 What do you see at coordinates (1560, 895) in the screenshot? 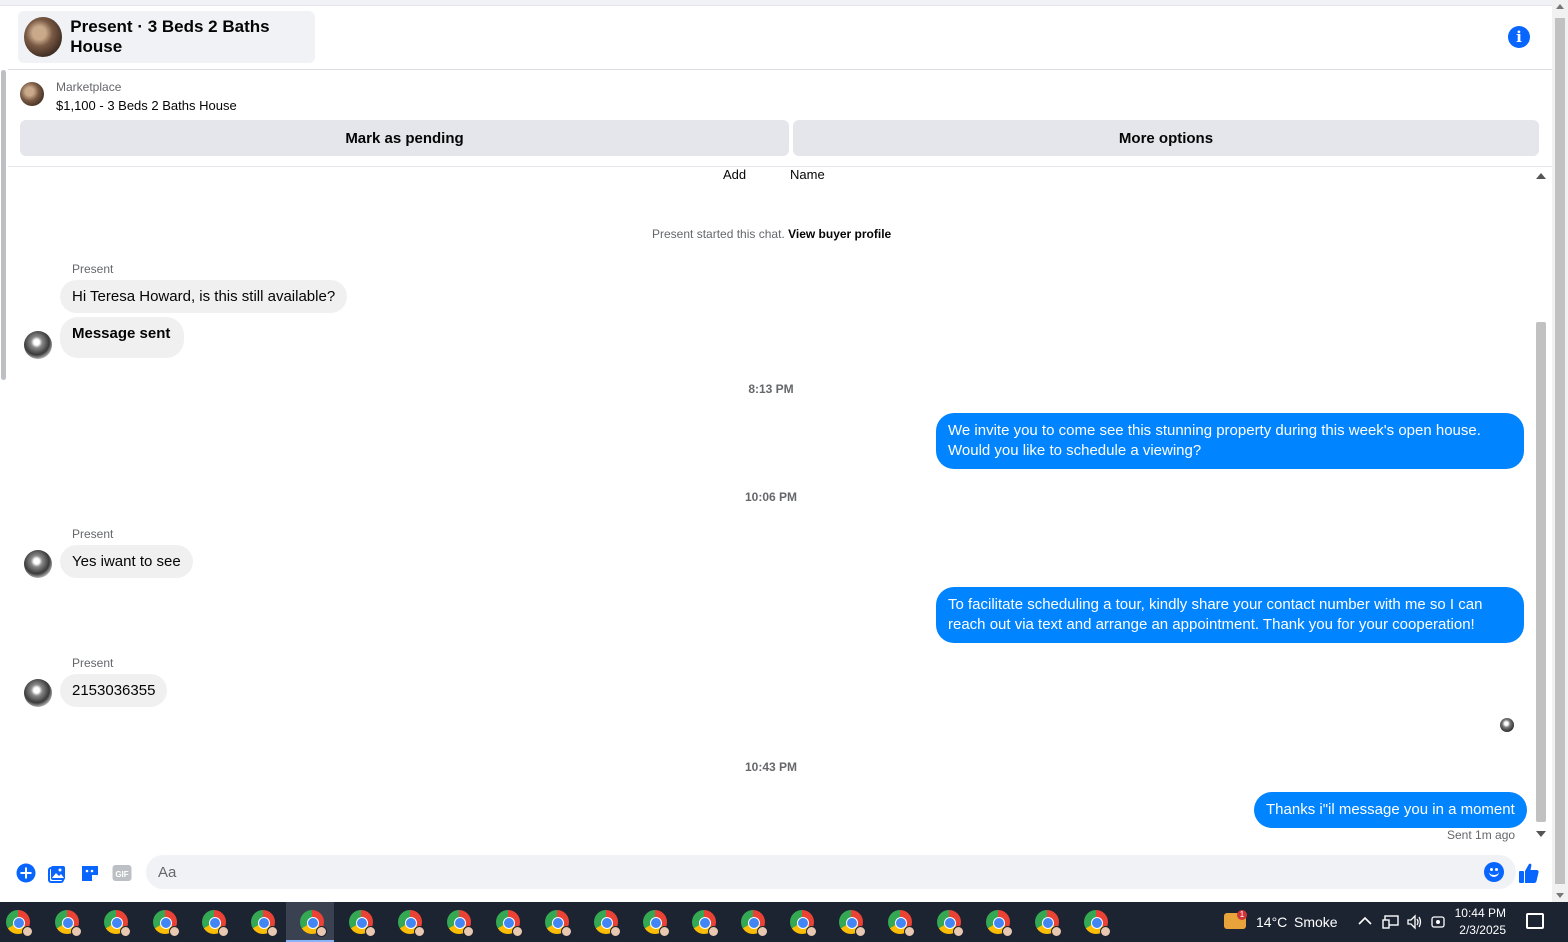
I see `window-scroll-down` at bounding box center [1560, 895].